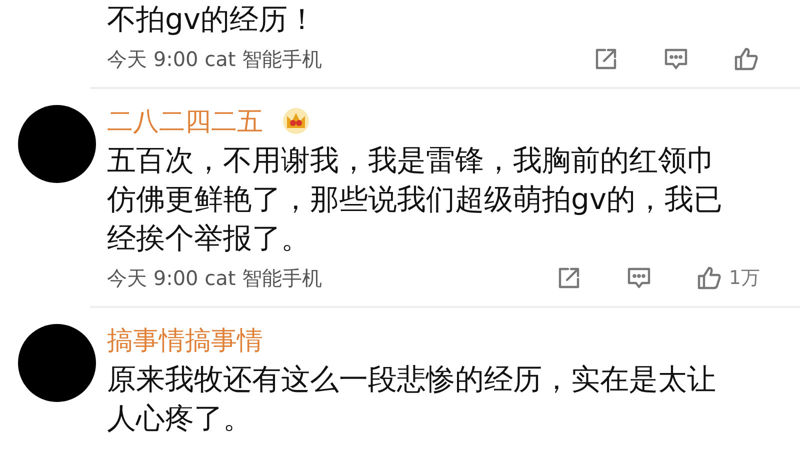 Image resolution: width=800 pixels, height=474 pixels. I want to click on comment-text: 原来我牧还有这么一段悲惨的经历，实在是太让人心疼了。, so click(412, 399).